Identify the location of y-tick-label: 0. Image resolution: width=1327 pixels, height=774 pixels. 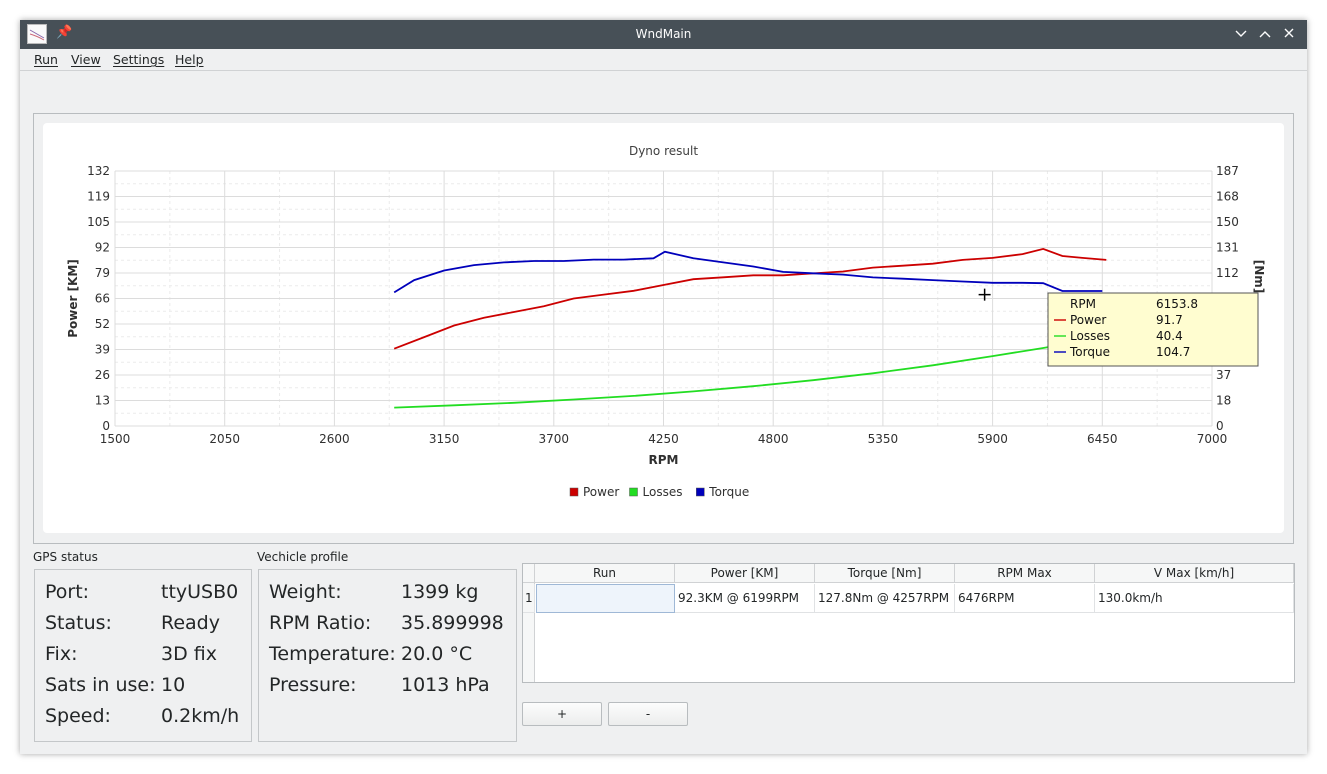
(106, 426).